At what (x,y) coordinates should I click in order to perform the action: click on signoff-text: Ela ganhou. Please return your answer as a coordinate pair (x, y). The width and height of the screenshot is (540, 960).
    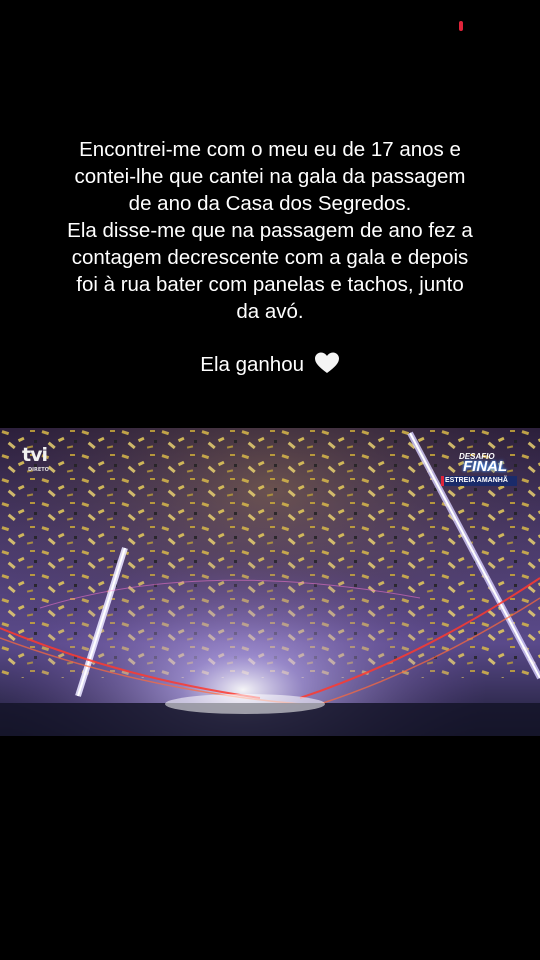
    Looking at the image, I should click on (252, 364).